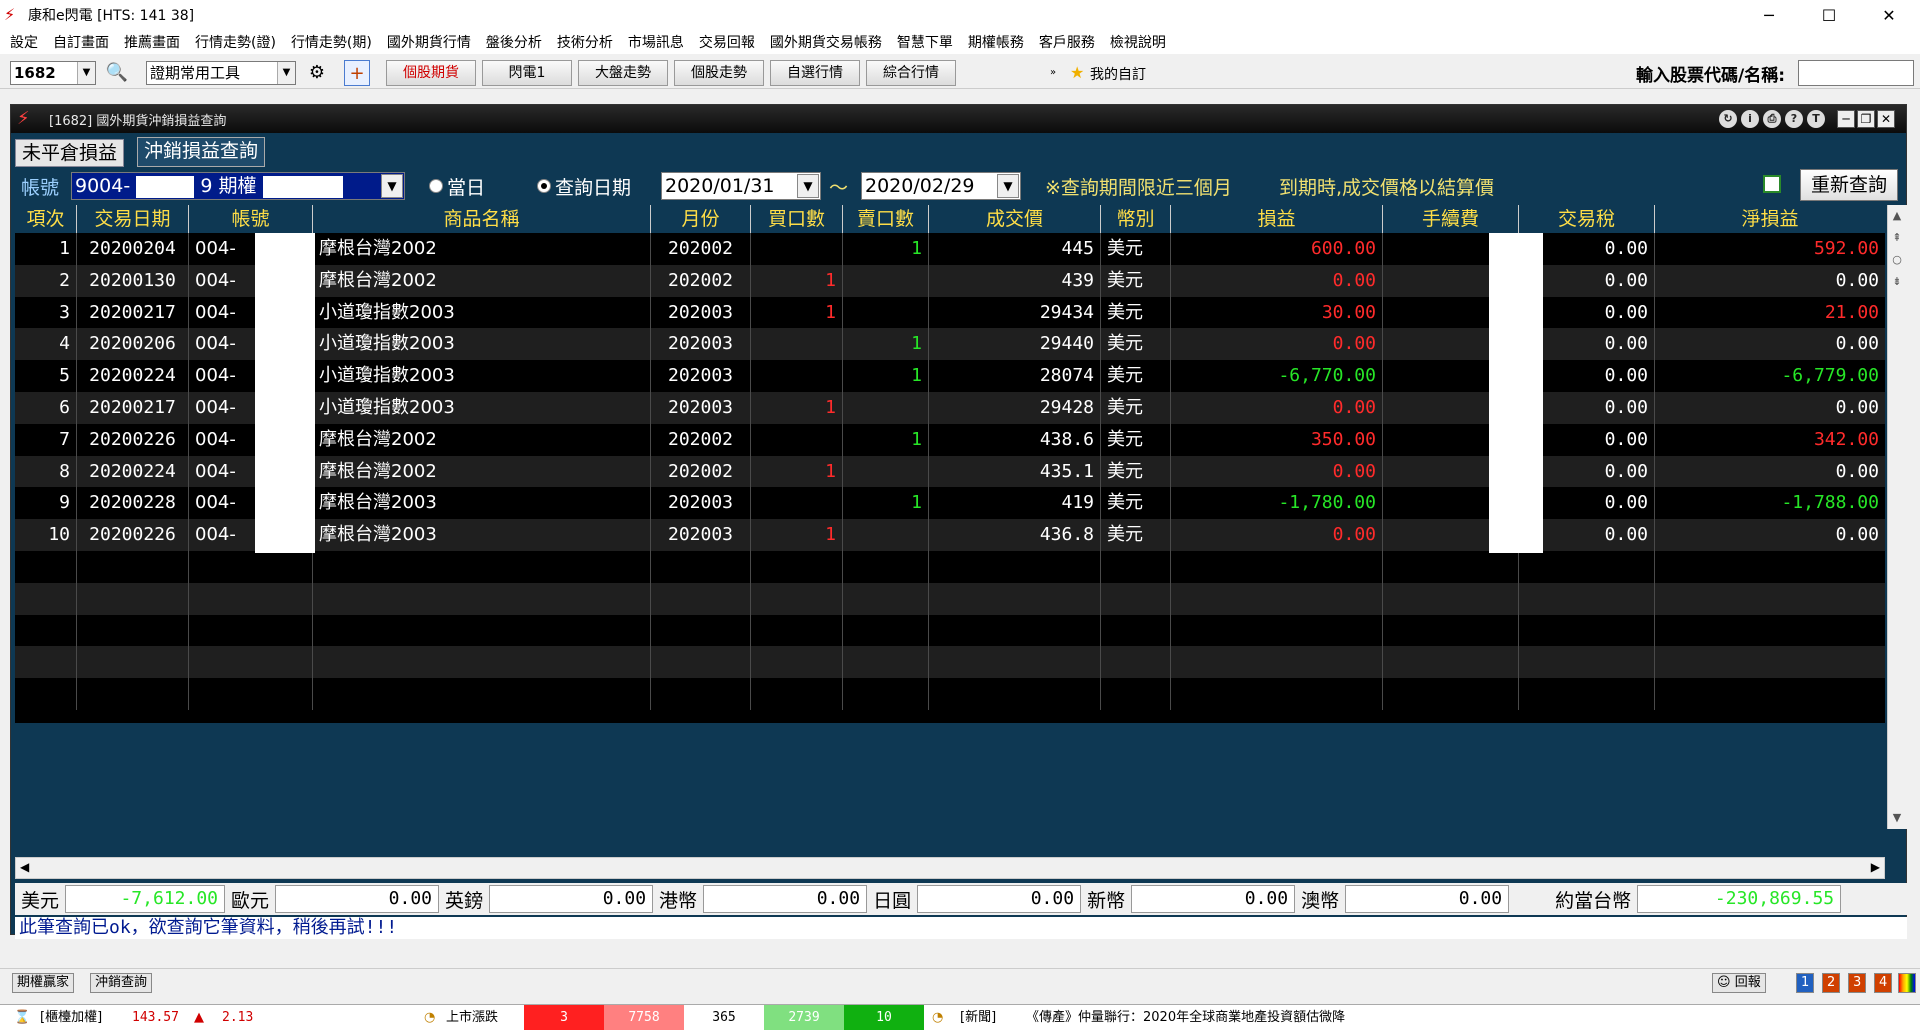 The image size is (1920, 1030). What do you see at coordinates (357, 73) in the screenshot?
I see `add-window-icon: +` at bounding box center [357, 73].